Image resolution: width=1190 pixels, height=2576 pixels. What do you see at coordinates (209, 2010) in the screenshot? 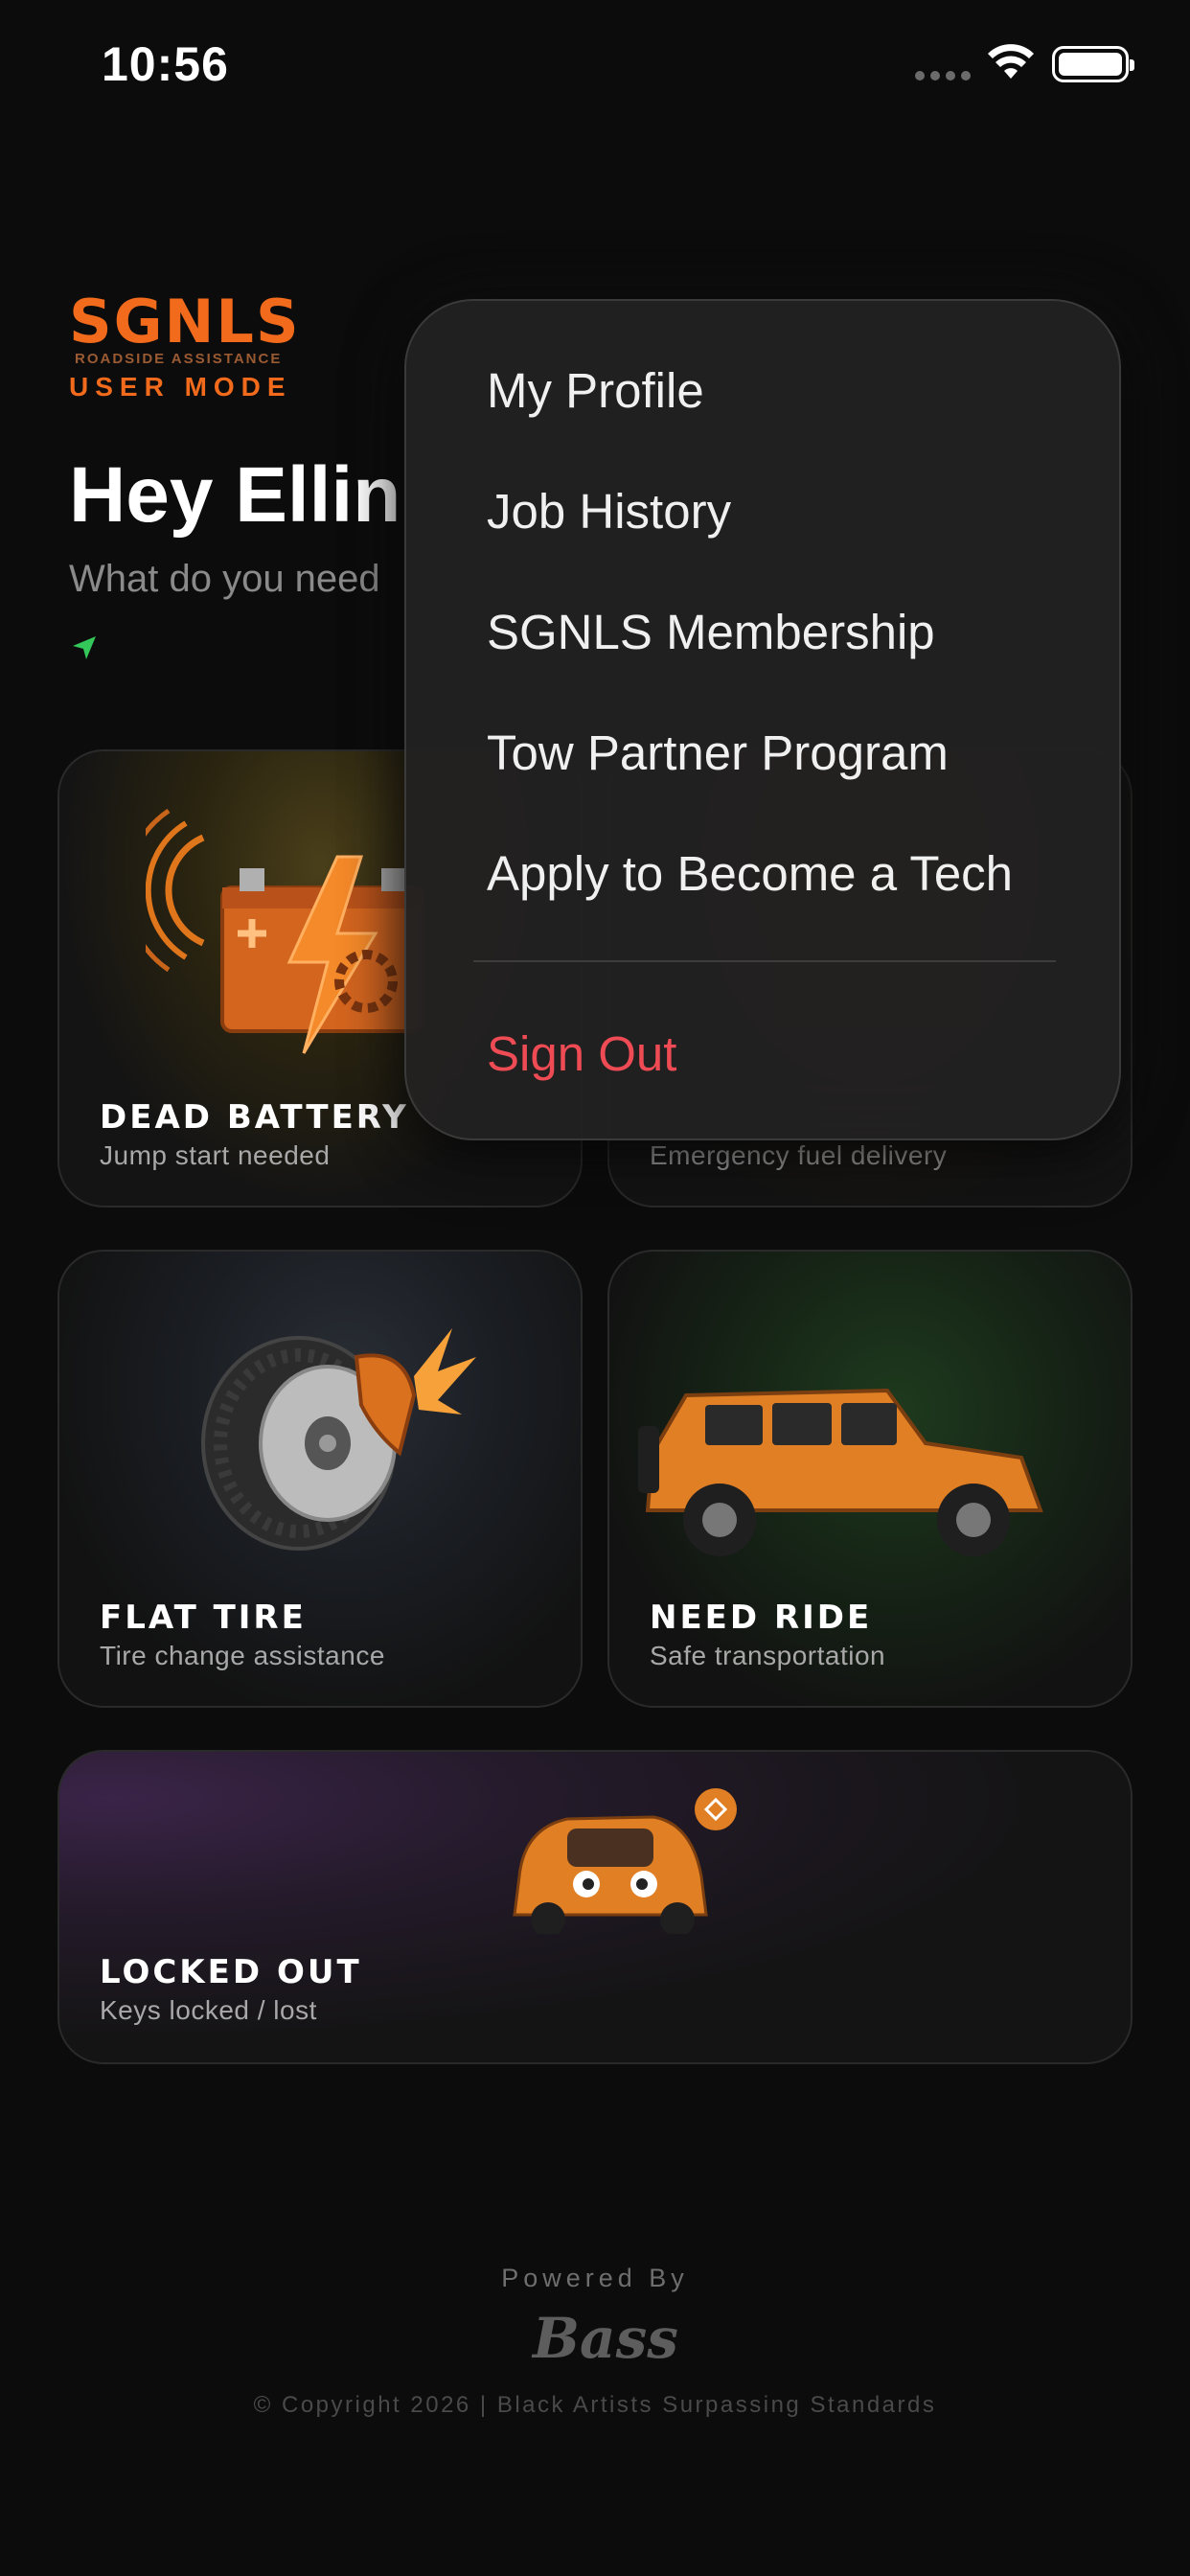
I see `card-subtitle: Keys locked / lost` at bounding box center [209, 2010].